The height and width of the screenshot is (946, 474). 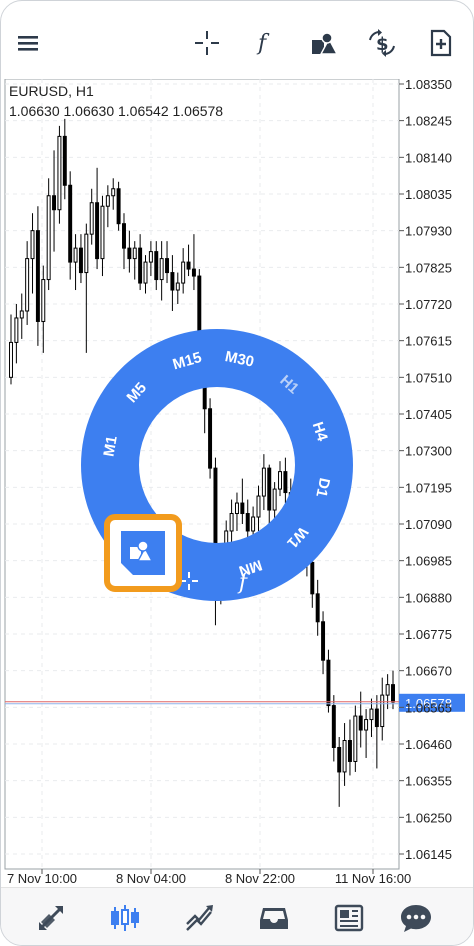 I want to click on y-tick-label: 1.07195, so click(x=428, y=487).